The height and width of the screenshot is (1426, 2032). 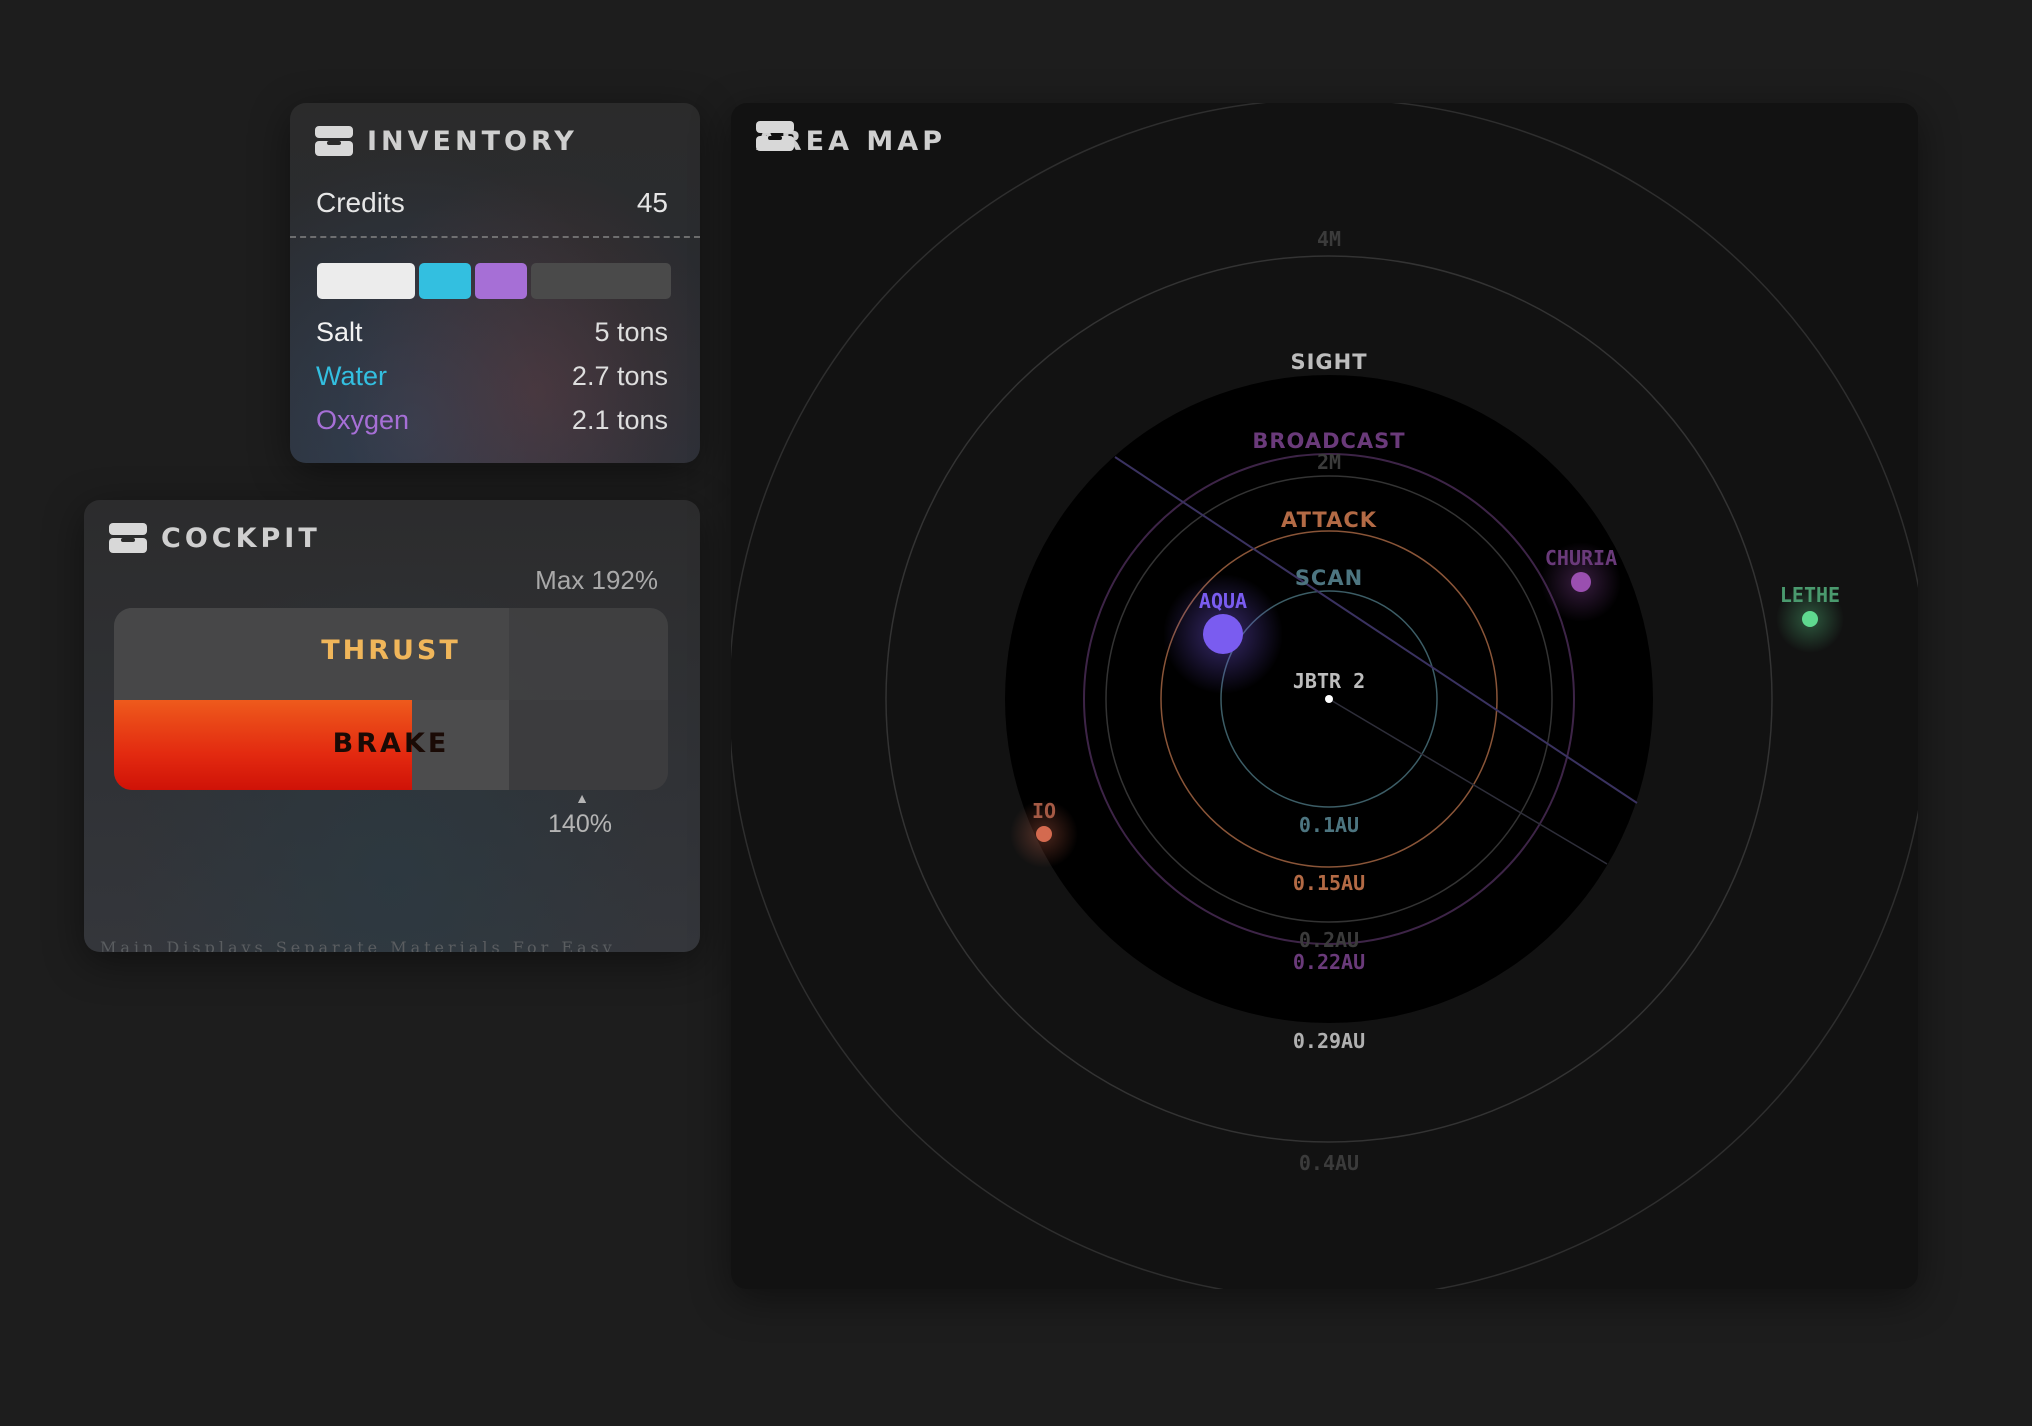 I want to click on resource-value: 2.7 tons, so click(x=619, y=375).